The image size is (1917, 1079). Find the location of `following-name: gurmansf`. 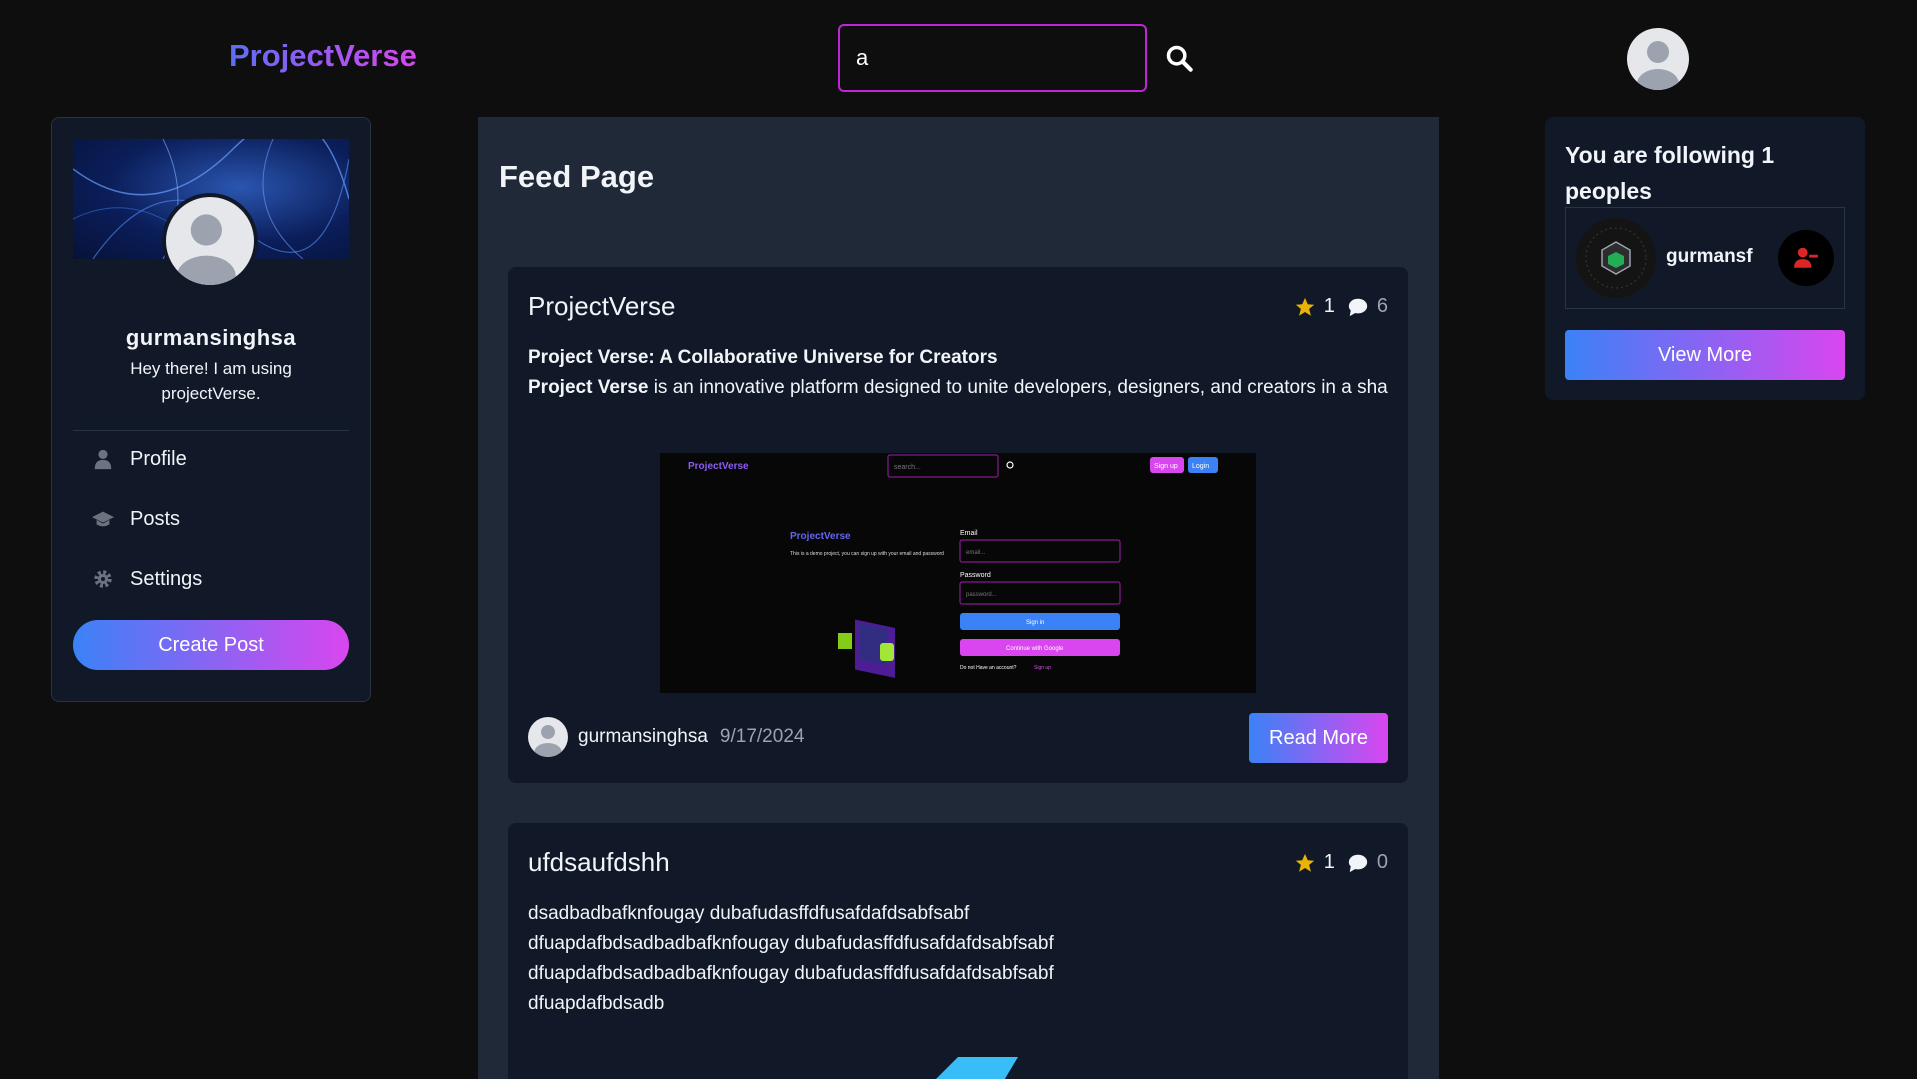

following-name: gurmansf is located at coordinates (1709, 257).